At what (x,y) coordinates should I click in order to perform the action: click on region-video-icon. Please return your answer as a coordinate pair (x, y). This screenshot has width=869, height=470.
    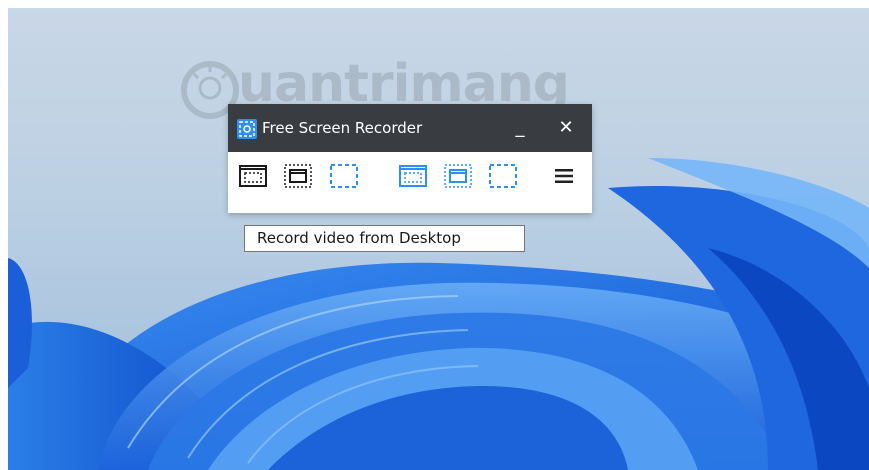
    Looking at the image, I should click on (344, 176).